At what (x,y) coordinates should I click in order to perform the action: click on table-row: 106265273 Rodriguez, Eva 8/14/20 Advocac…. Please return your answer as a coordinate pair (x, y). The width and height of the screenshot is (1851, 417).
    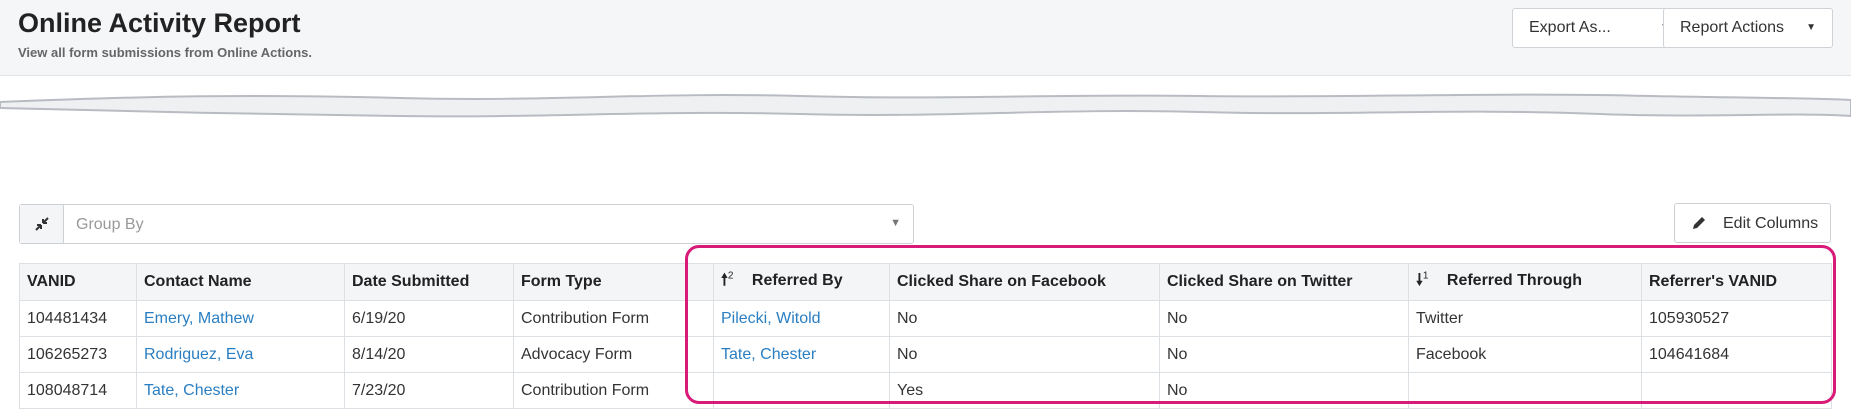
    Looking at the image, I should click on (925, 354).